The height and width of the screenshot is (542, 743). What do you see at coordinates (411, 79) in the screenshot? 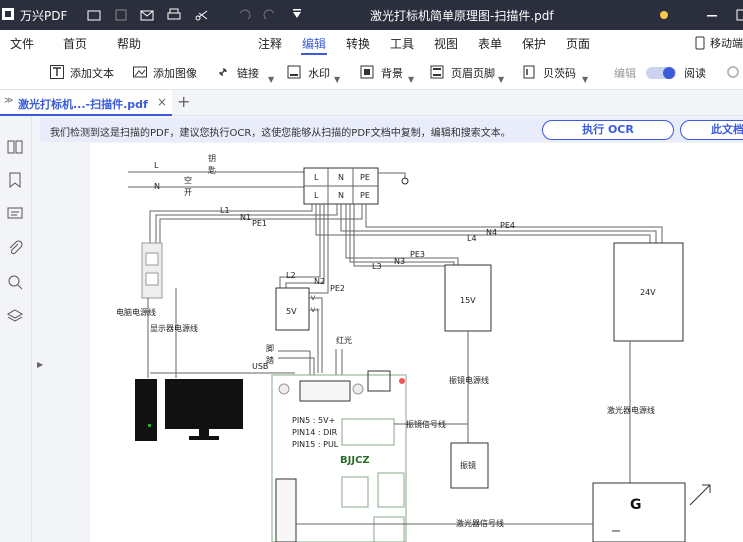
I see `background-caret-icon: ▼` at bounding box center [411, 79].